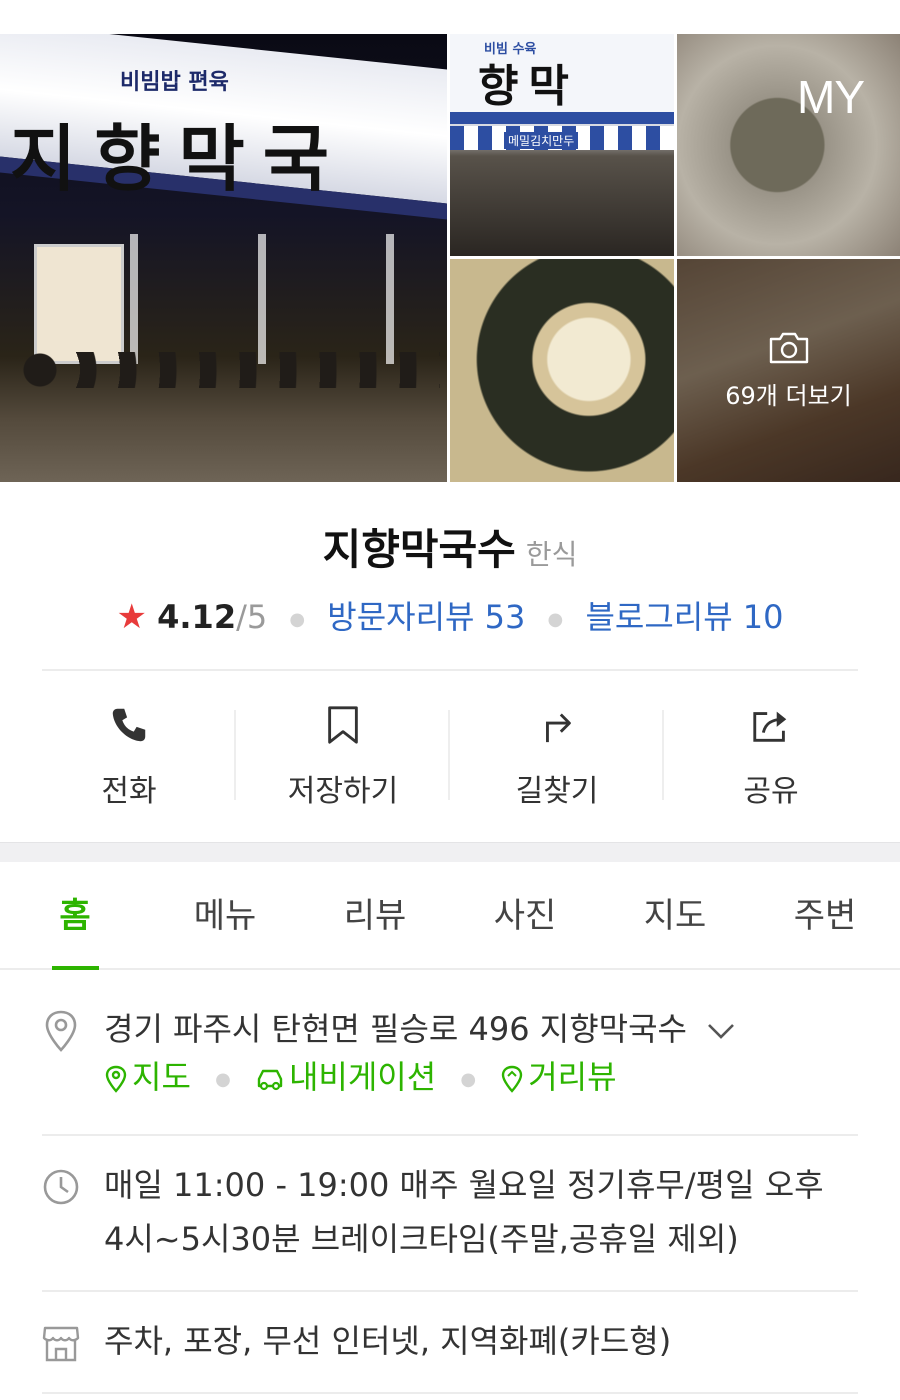  Describe the element at coordinates (684, 617) in the screenshot. I see `blog-reviews-link: 블로그리뷰 10` at that location.